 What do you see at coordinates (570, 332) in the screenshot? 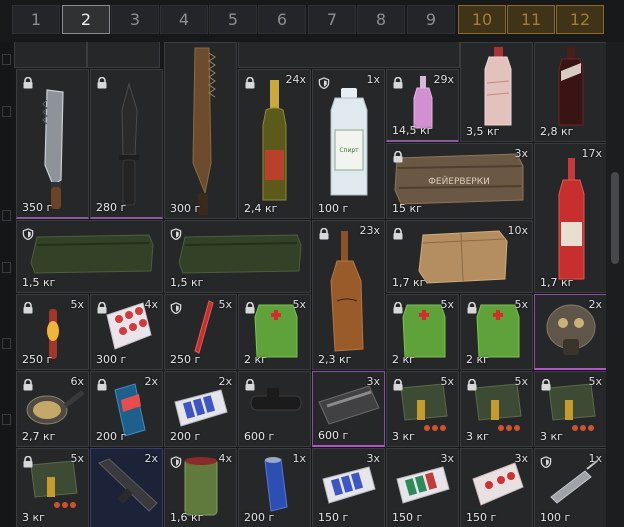
I see `item-gas-mask-helmet: 2x` at bounding box center [570, 332].